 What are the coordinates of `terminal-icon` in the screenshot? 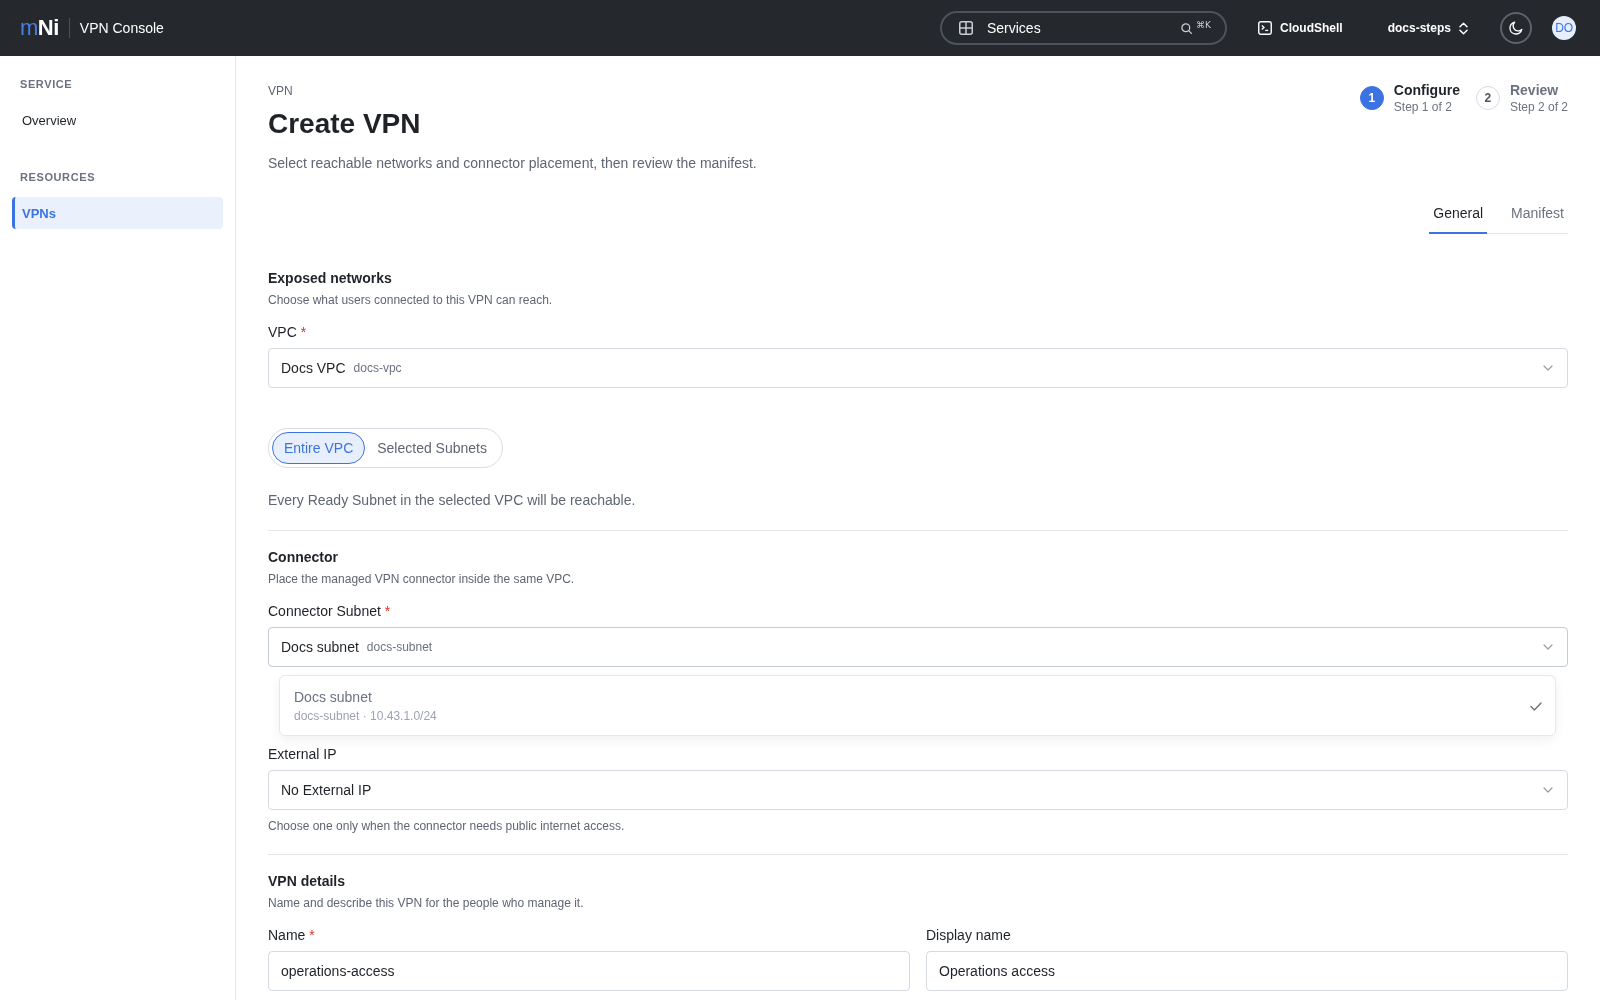 It's located at (1264, 28).